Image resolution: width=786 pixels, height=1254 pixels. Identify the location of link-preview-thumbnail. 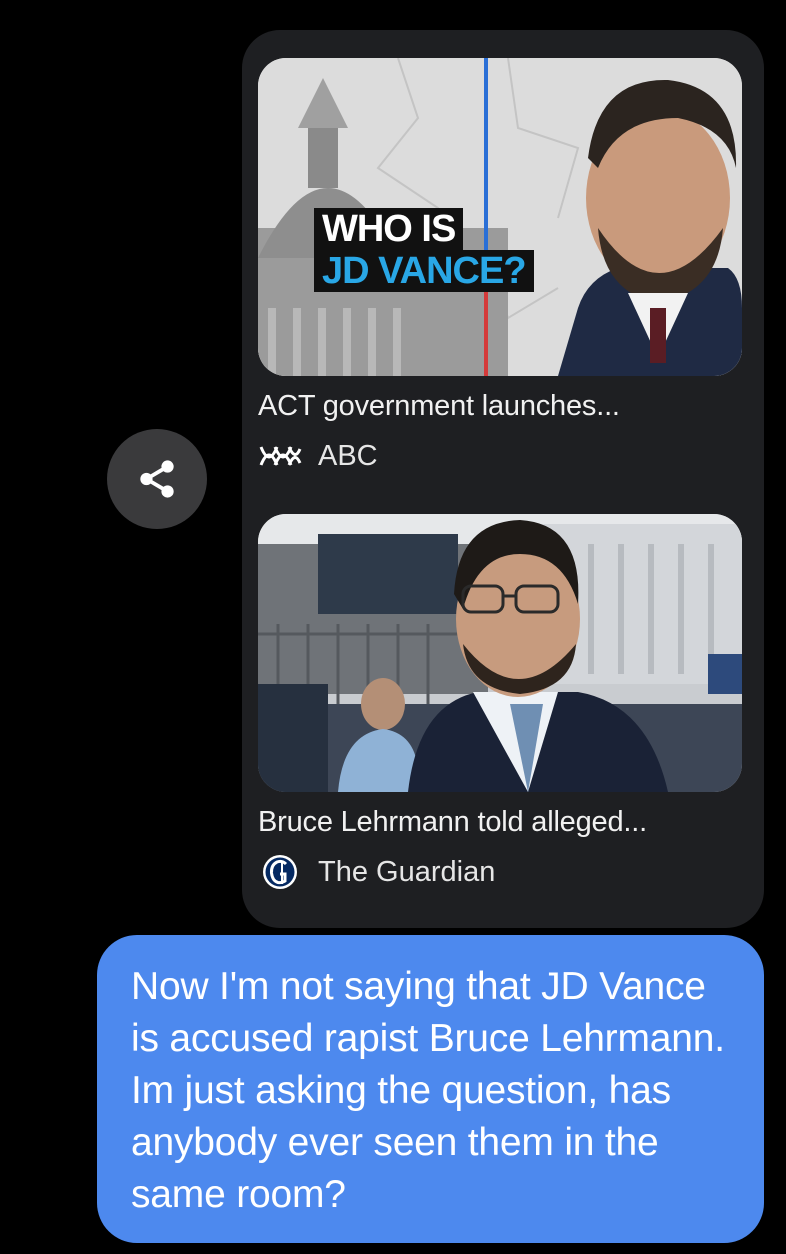
(500, 653).